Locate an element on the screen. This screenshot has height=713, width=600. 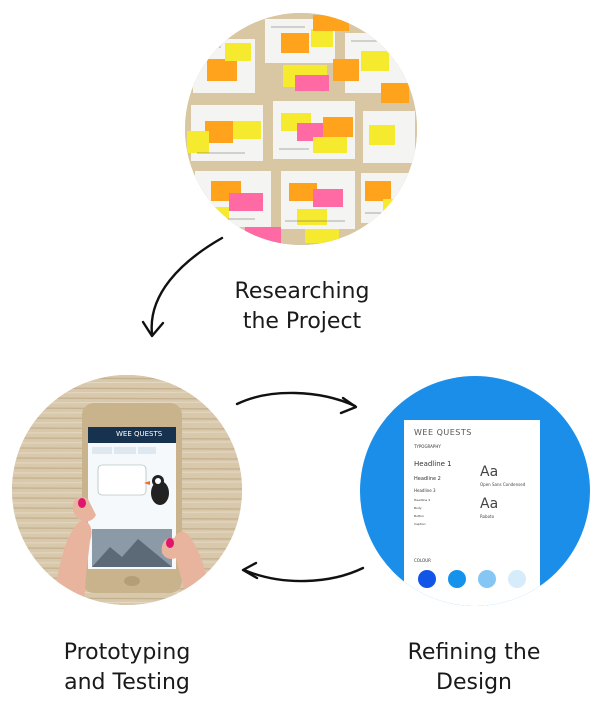
prototype-caption-line1: Prototyping is located at coordinates (127, 652).